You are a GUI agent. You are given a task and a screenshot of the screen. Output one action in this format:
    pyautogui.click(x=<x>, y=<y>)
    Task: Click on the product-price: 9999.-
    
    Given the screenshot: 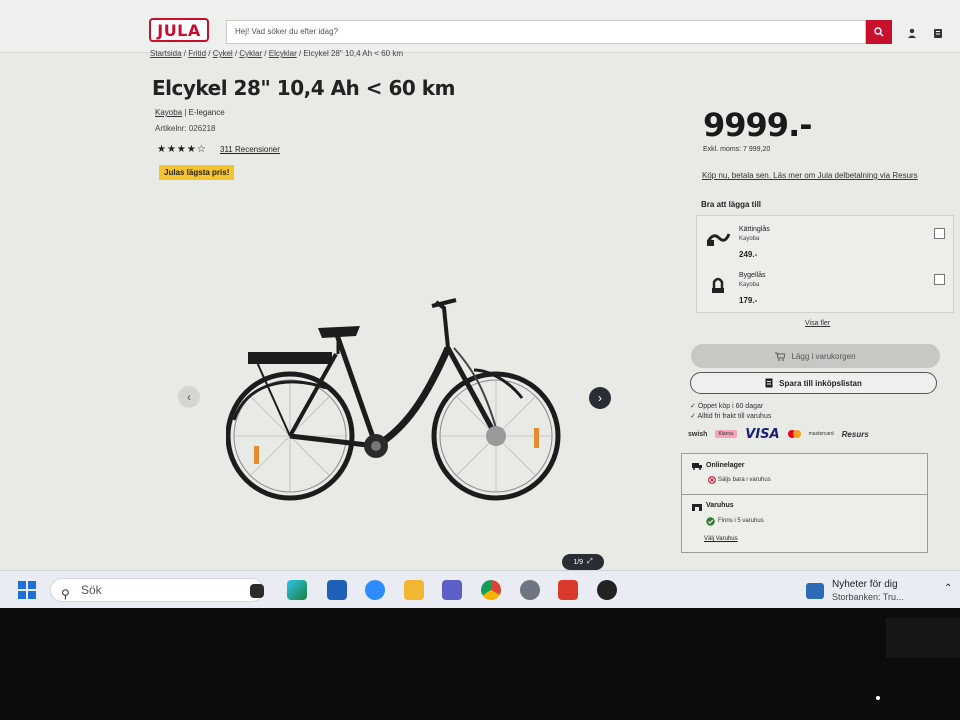 What is the action you would take?
    pyautogui.click(x=757, y=125)
    